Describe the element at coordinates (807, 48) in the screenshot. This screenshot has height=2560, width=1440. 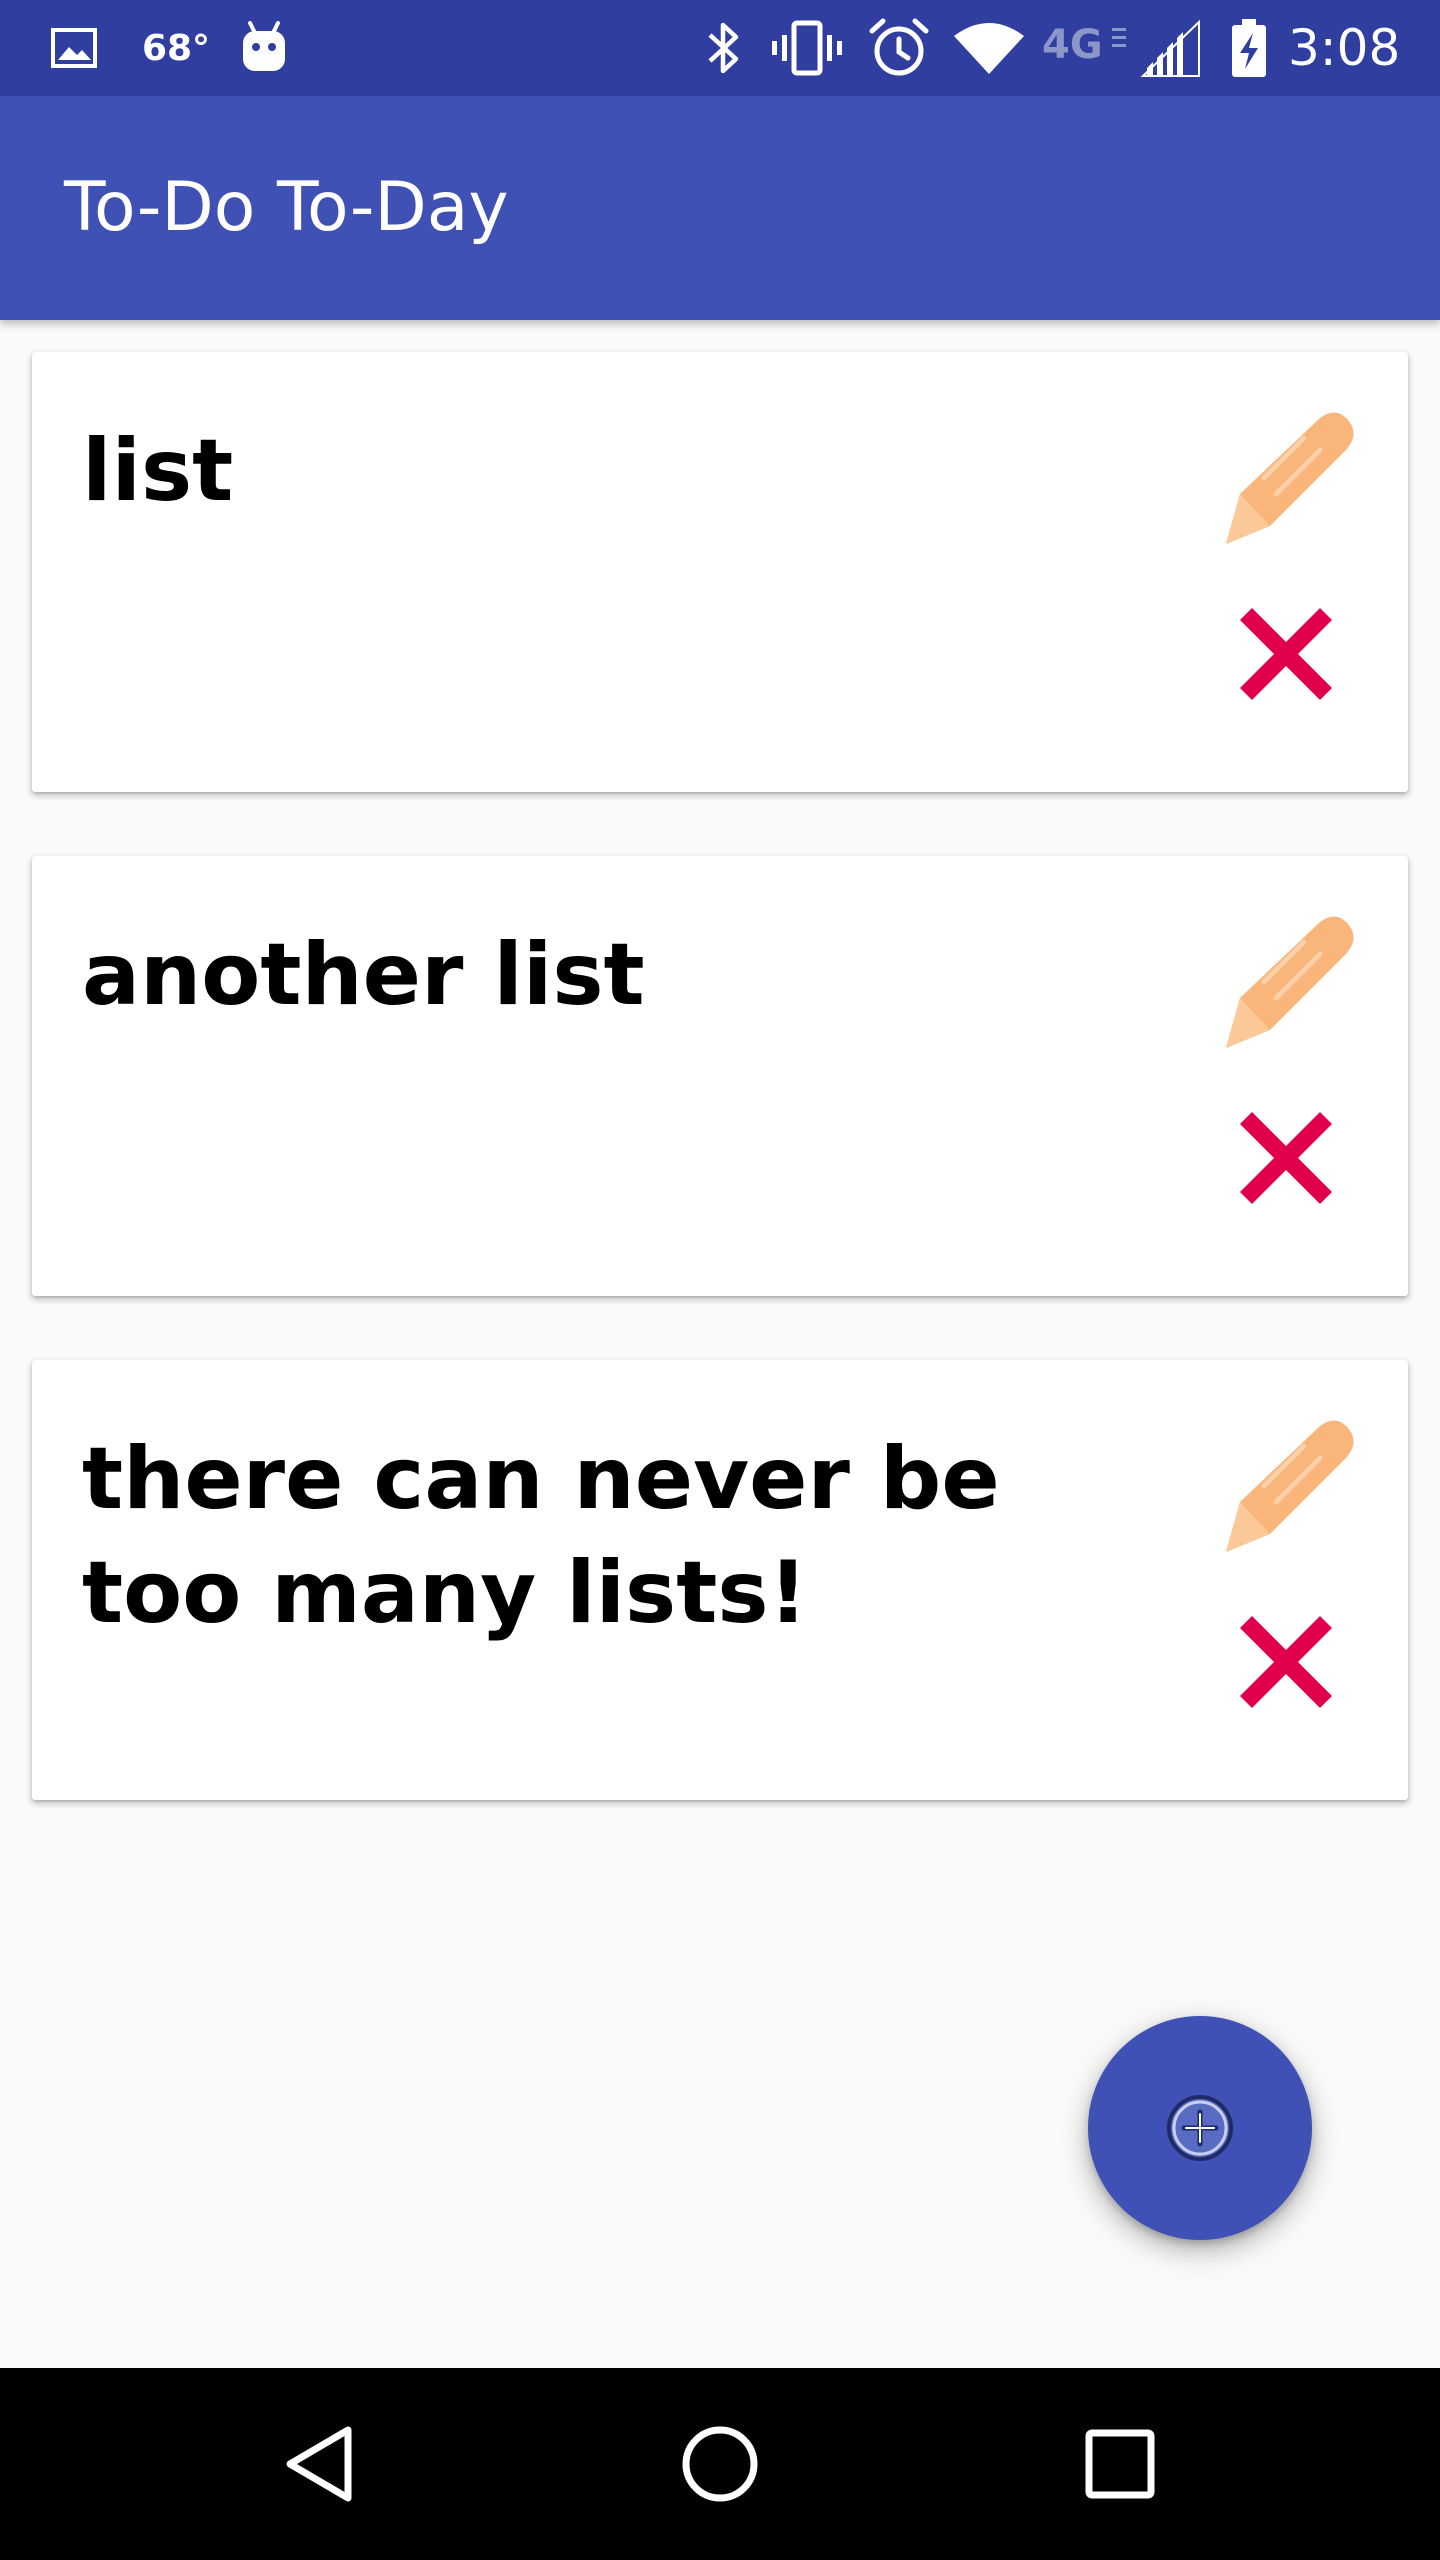
I see `vibrate-icon` at that location.